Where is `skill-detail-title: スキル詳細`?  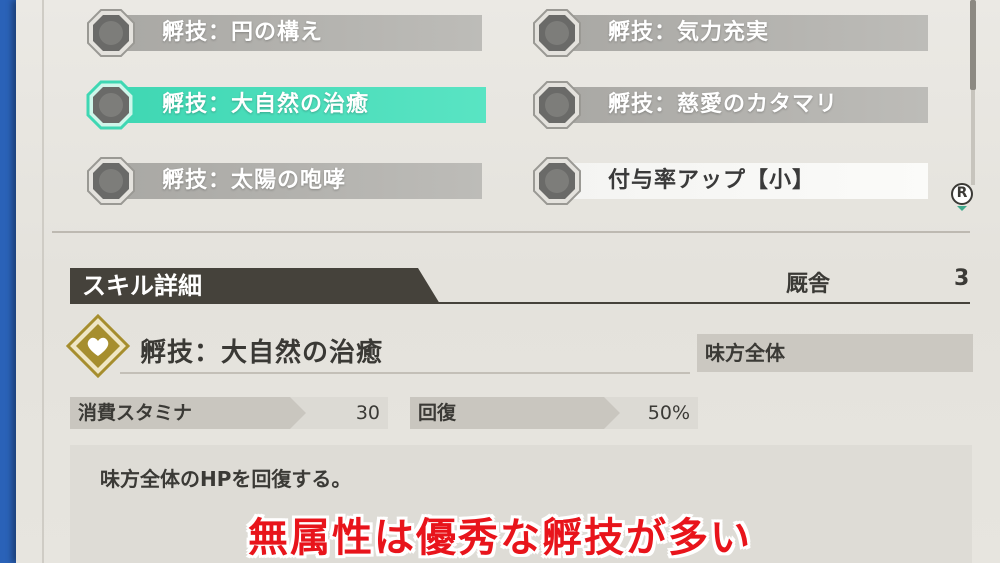 skill-detail-title: スキル詳細 is located at coordinates (142, 286).